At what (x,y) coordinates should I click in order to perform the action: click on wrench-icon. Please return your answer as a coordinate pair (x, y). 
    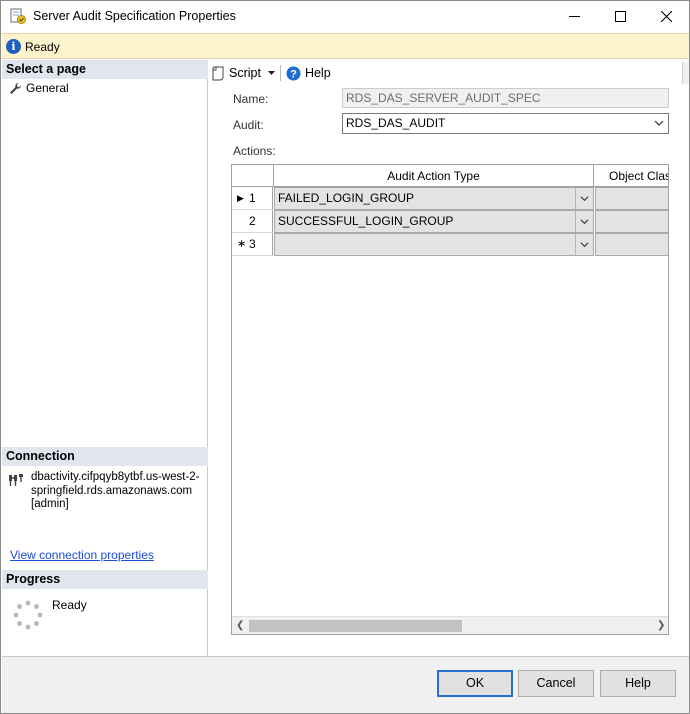
    Looking at the image, I should click on (16, 88).